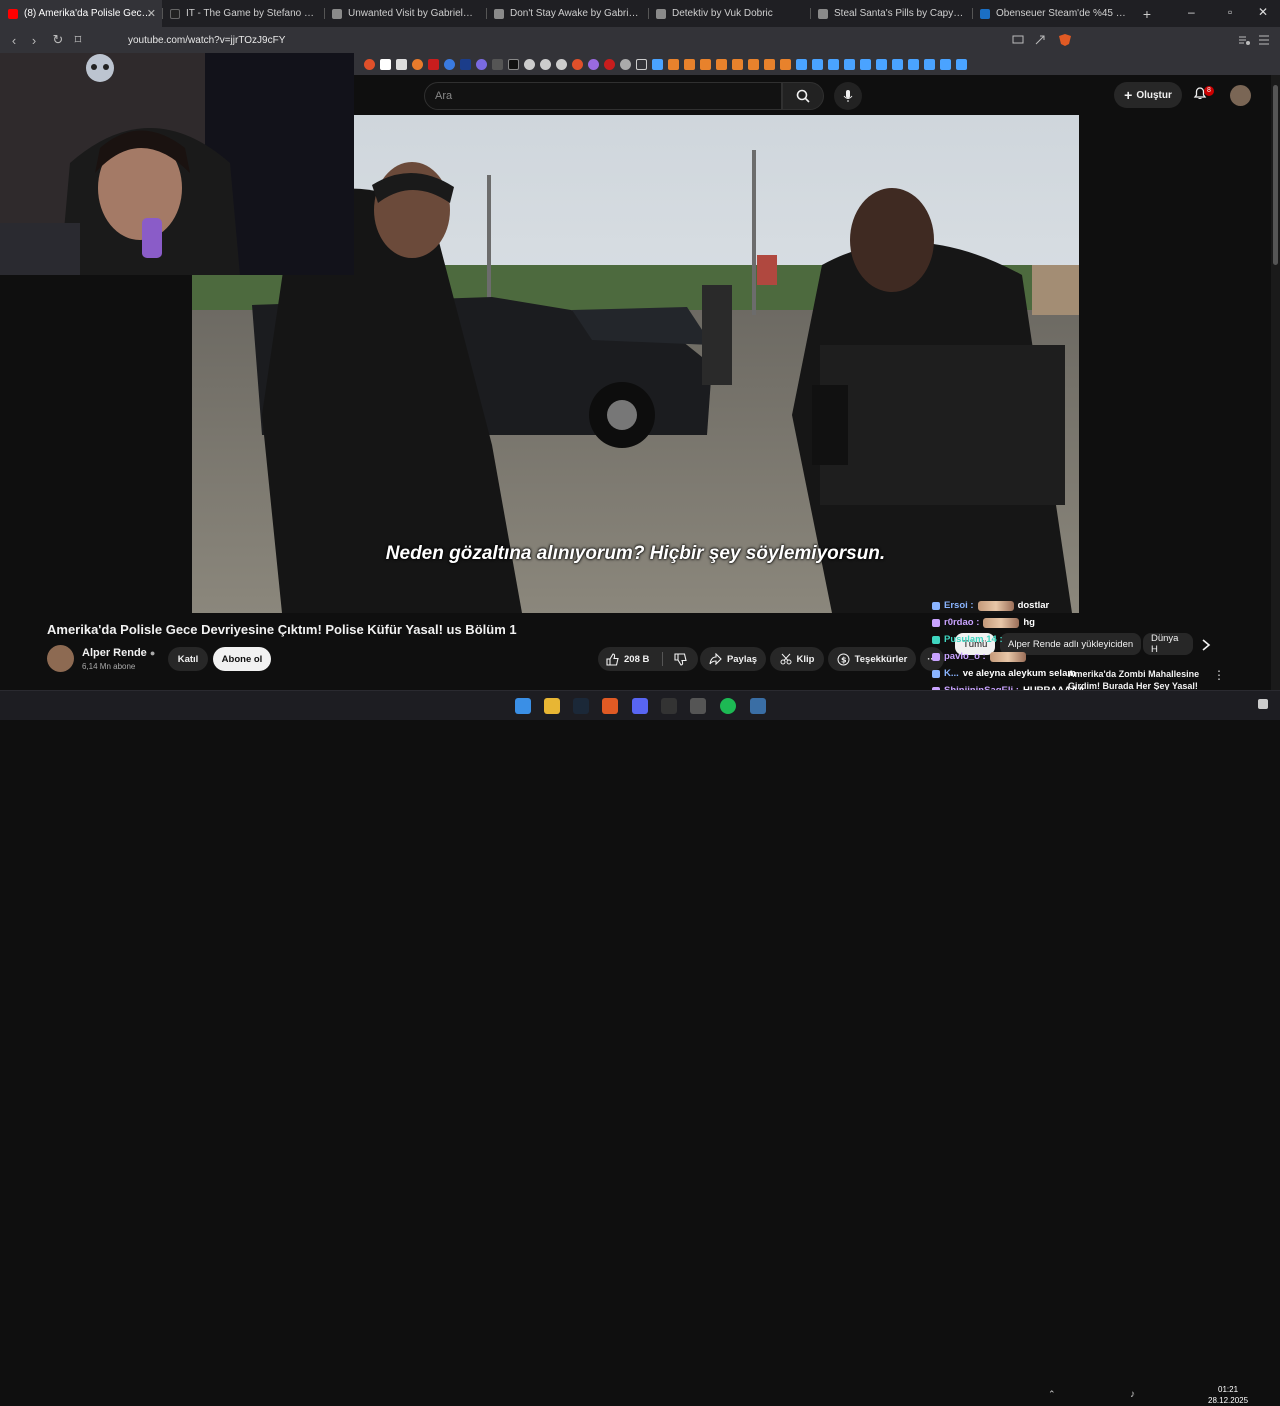  Describe the element at coordinates (803, 96) in the screenshot. I see `search-button` at that location.